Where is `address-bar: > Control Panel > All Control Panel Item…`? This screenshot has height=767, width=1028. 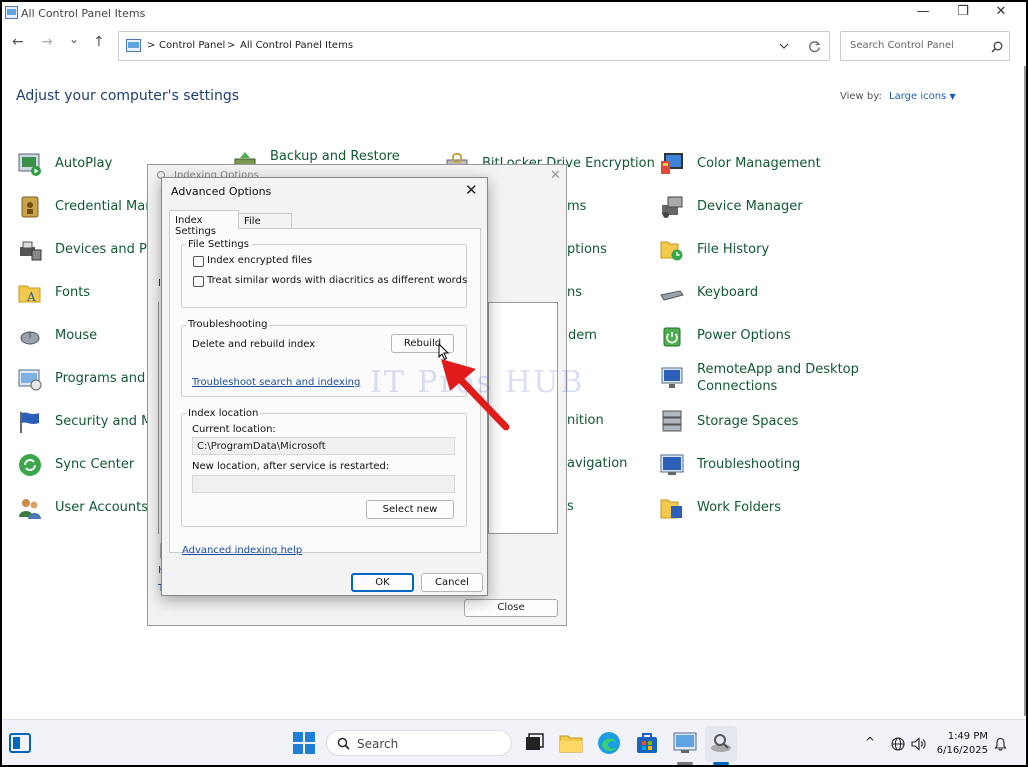
address-bar: > Control Panel > All Control Panel Item… is located at coordinates (474, 46).